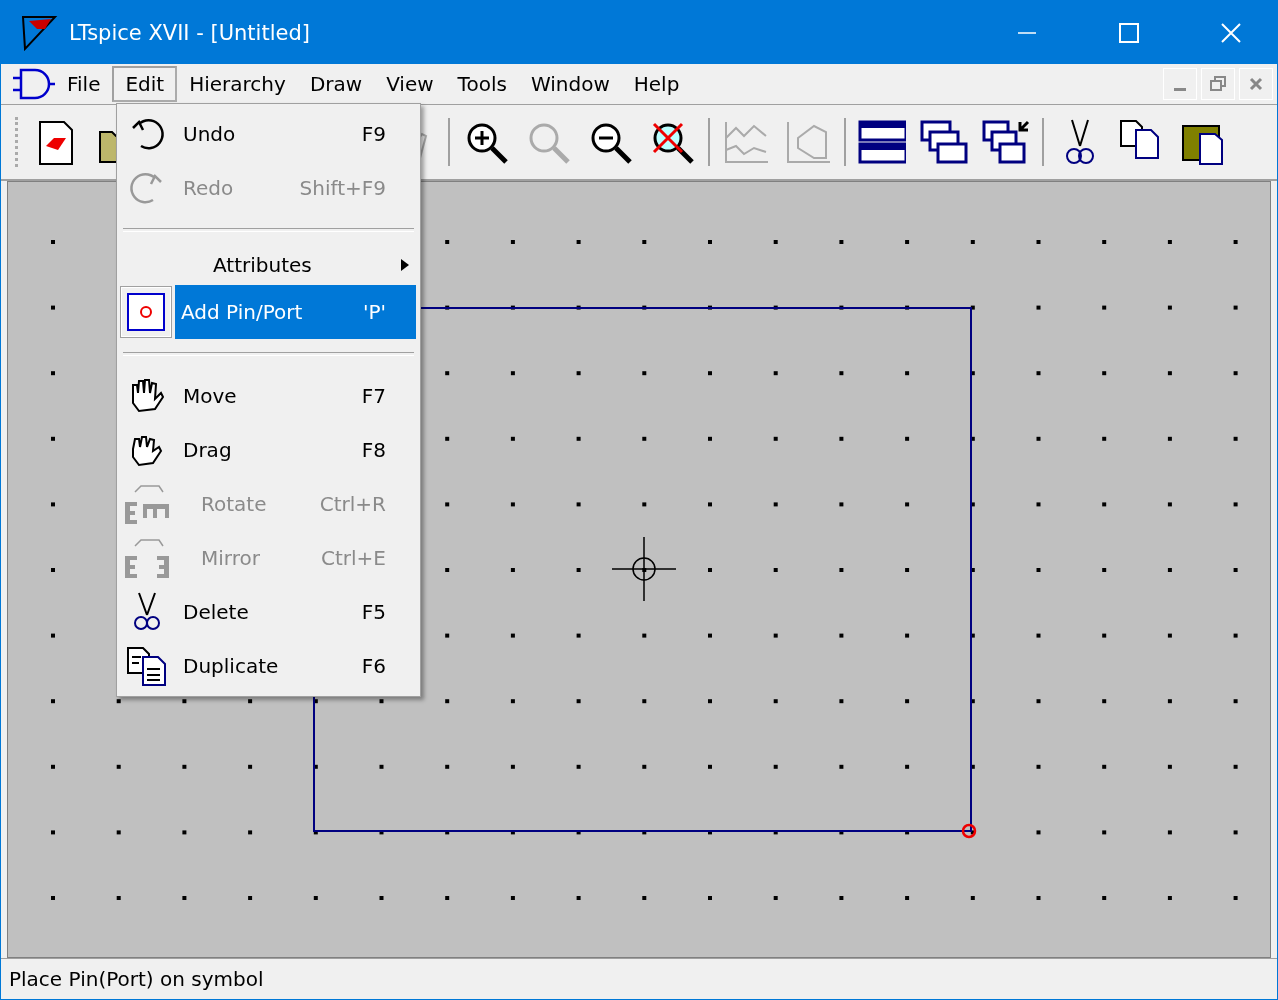 The image size is (1278, 1000). What do you see at coordinates (656, 84) in the screenshot?
I see `menu-item: Help` at bounding box center [656, 84].